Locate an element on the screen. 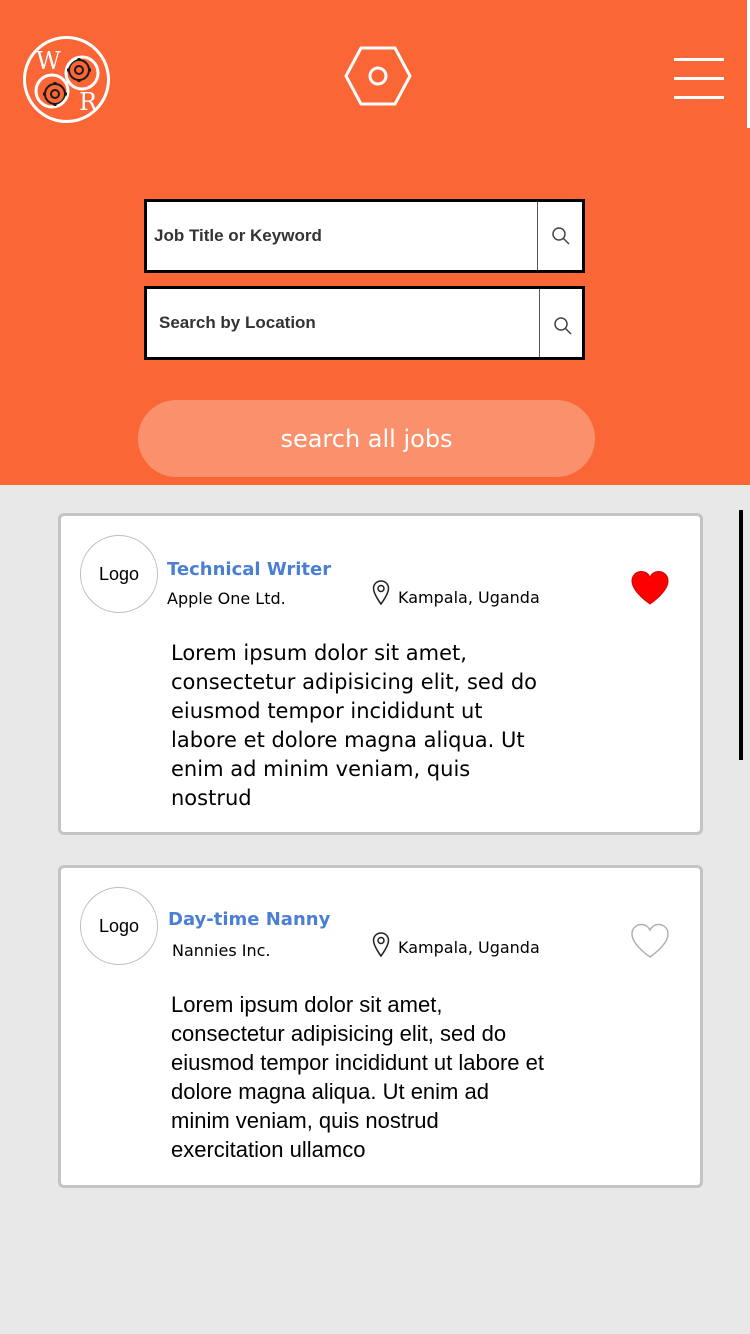  keyword-search-box is located at coordinates (364, 236).